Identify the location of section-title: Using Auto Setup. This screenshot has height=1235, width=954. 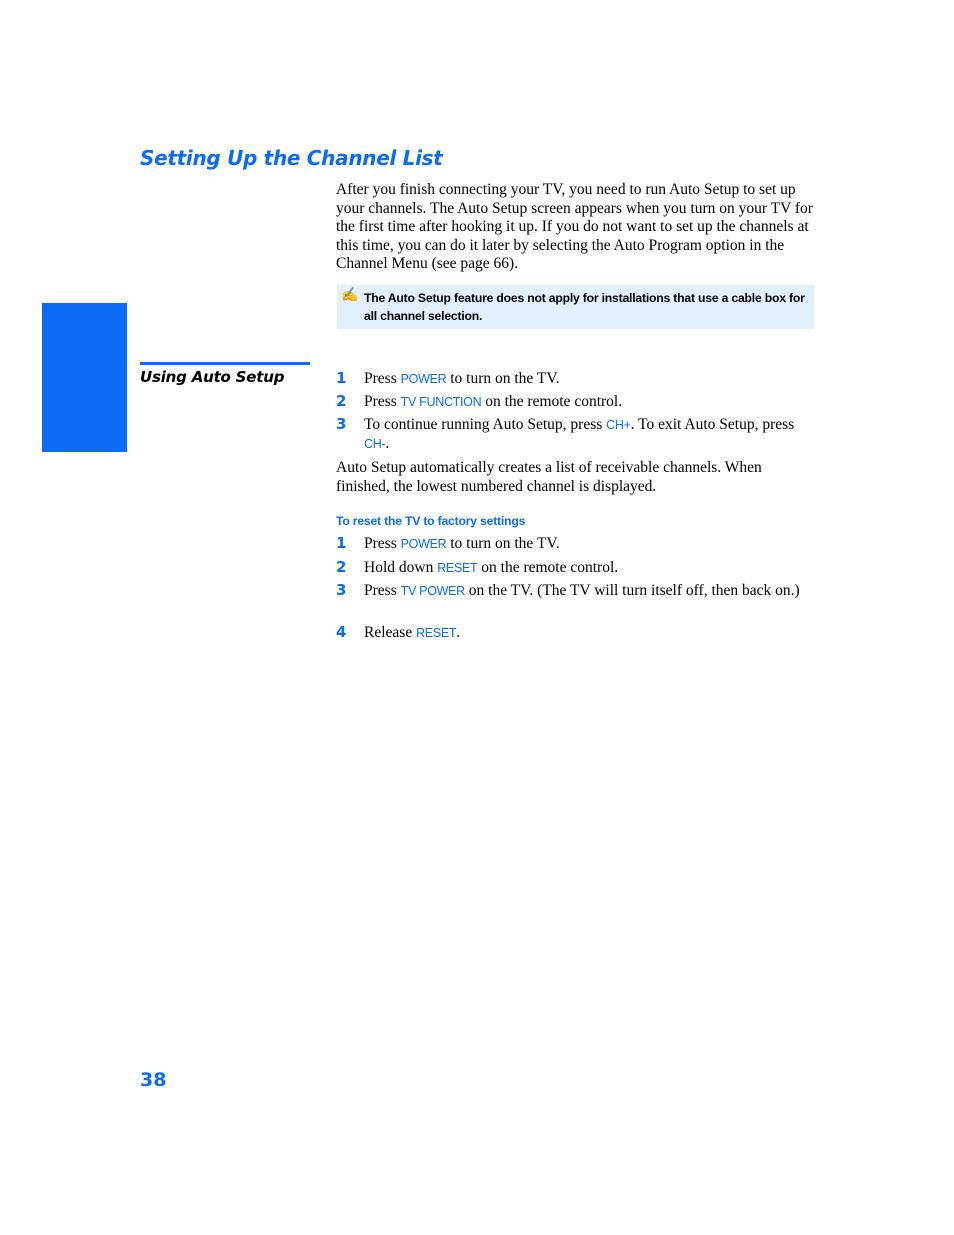
(212, 377).